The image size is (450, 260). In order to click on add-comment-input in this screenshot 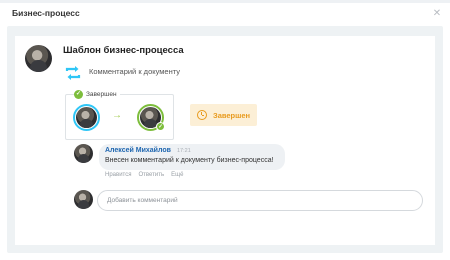, I will do `click(260, 200)`.